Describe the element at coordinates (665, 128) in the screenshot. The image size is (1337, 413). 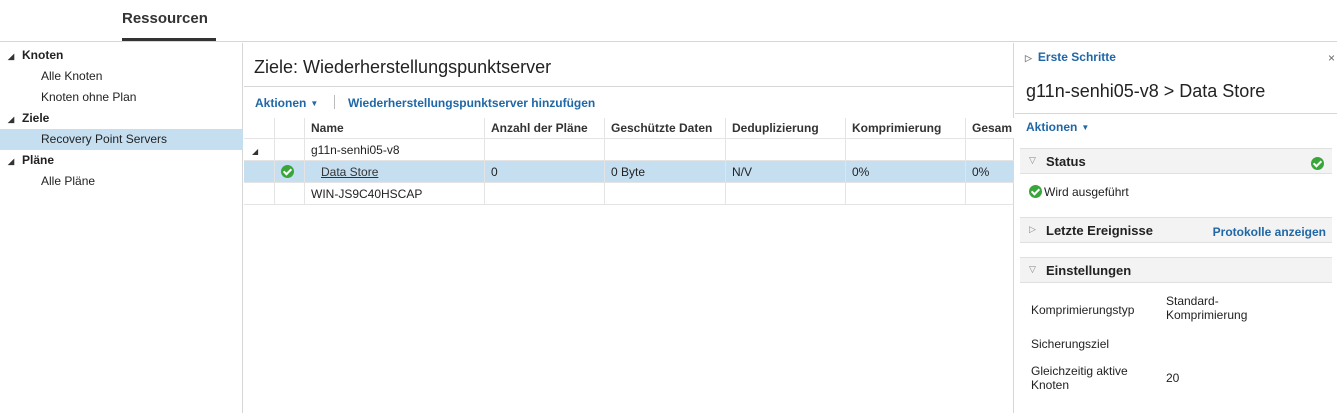
I see `column-header-protected-data: Geschützte Daten` at that location.